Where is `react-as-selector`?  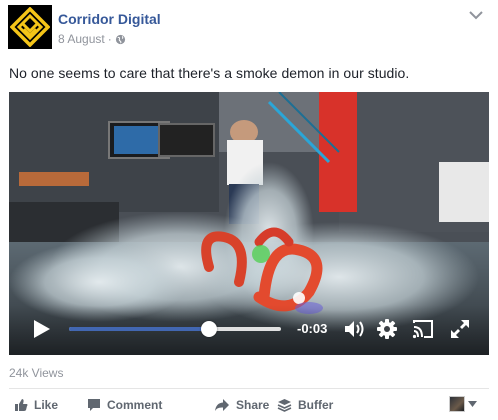
react-as-selector is located at coordinates (463, 404).